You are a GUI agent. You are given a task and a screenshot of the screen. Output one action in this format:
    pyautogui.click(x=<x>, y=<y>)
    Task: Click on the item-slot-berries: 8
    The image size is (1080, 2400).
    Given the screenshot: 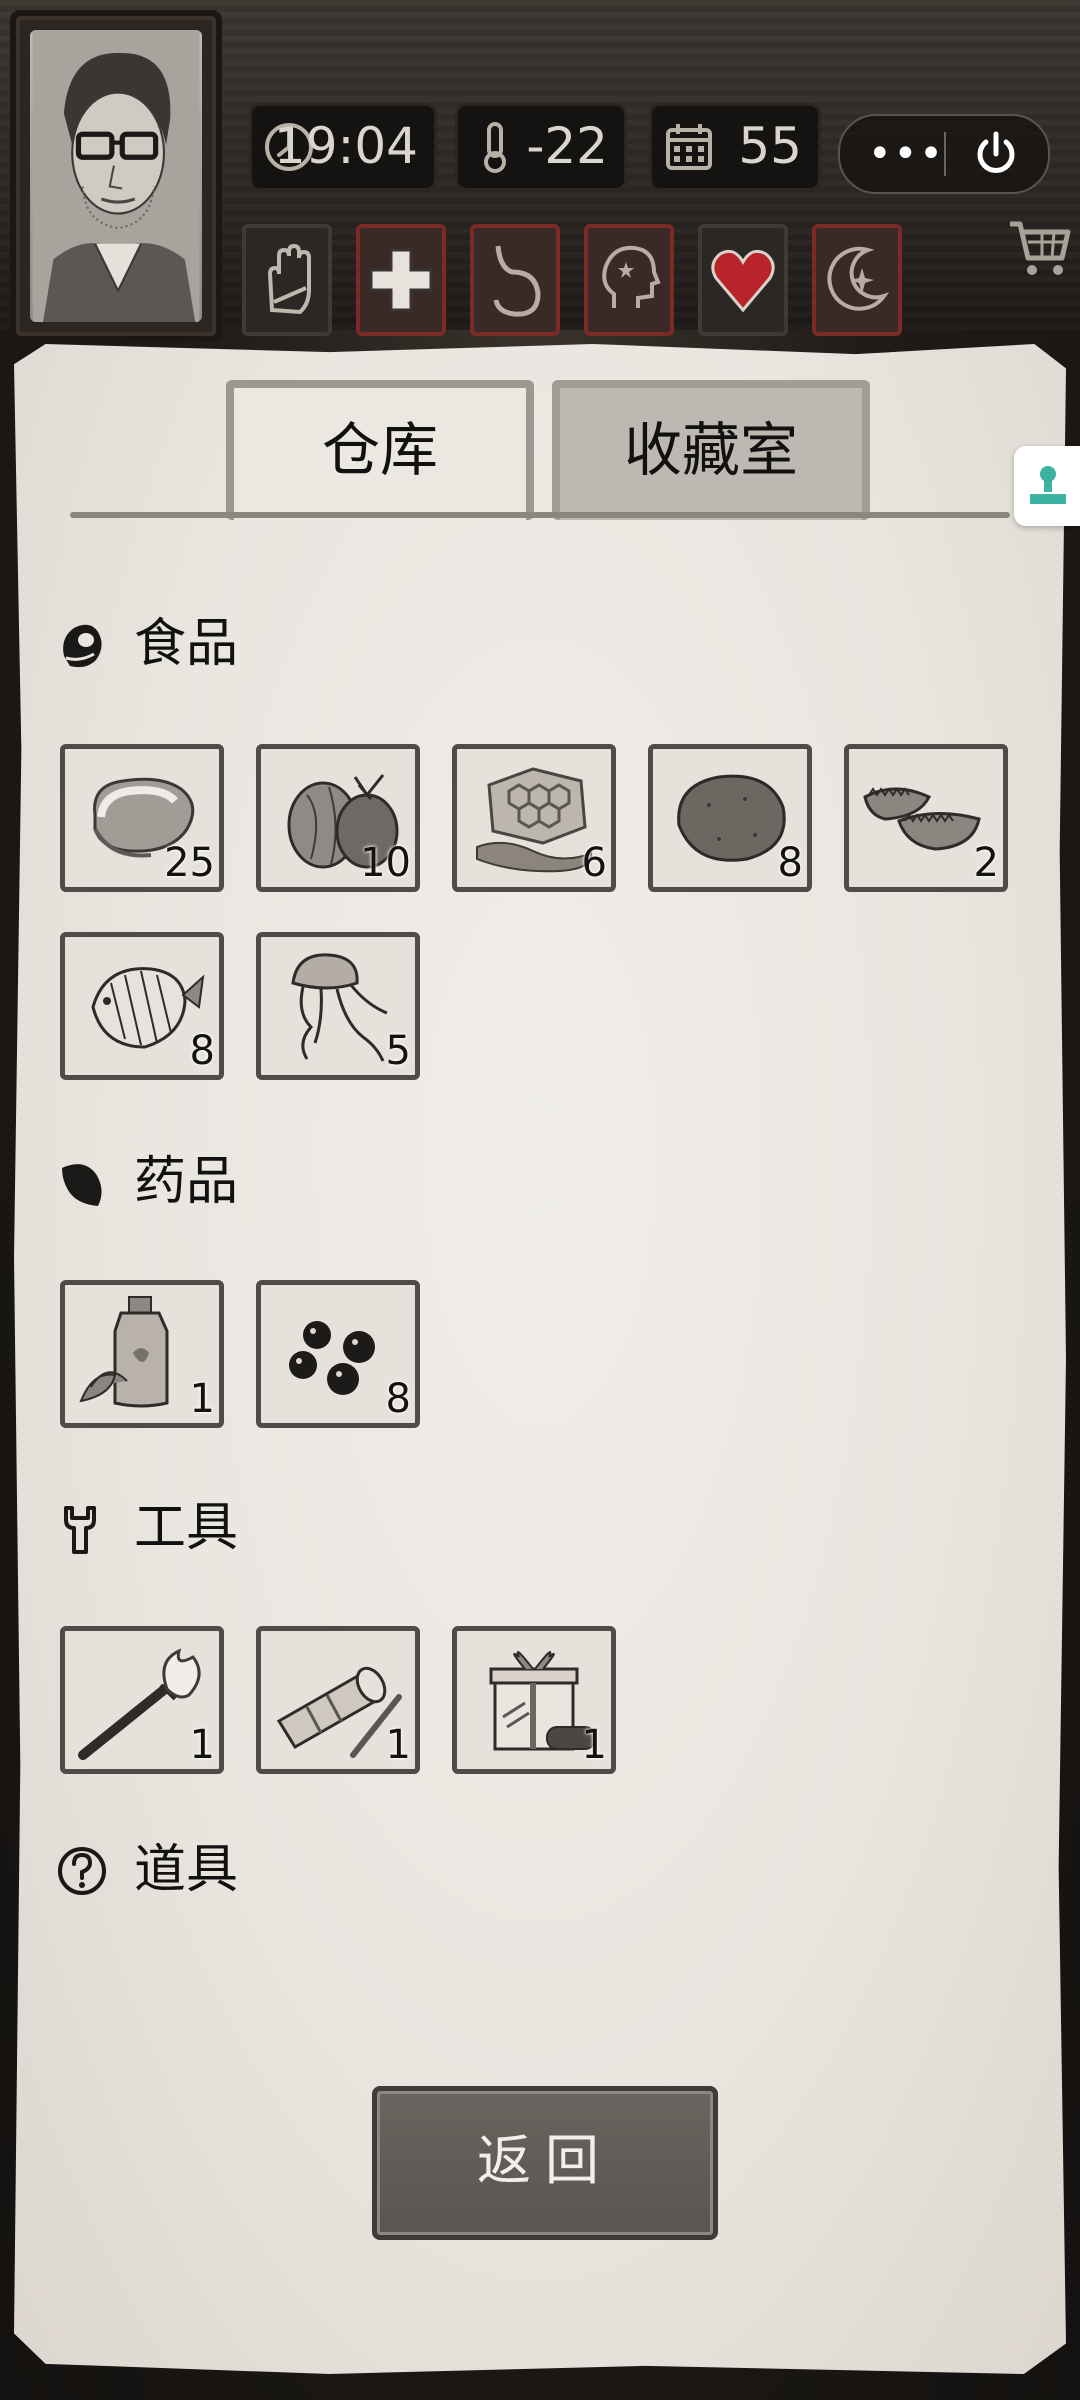 What is the action you would take?
    pyautogui.click(x=338, y=1354)
    